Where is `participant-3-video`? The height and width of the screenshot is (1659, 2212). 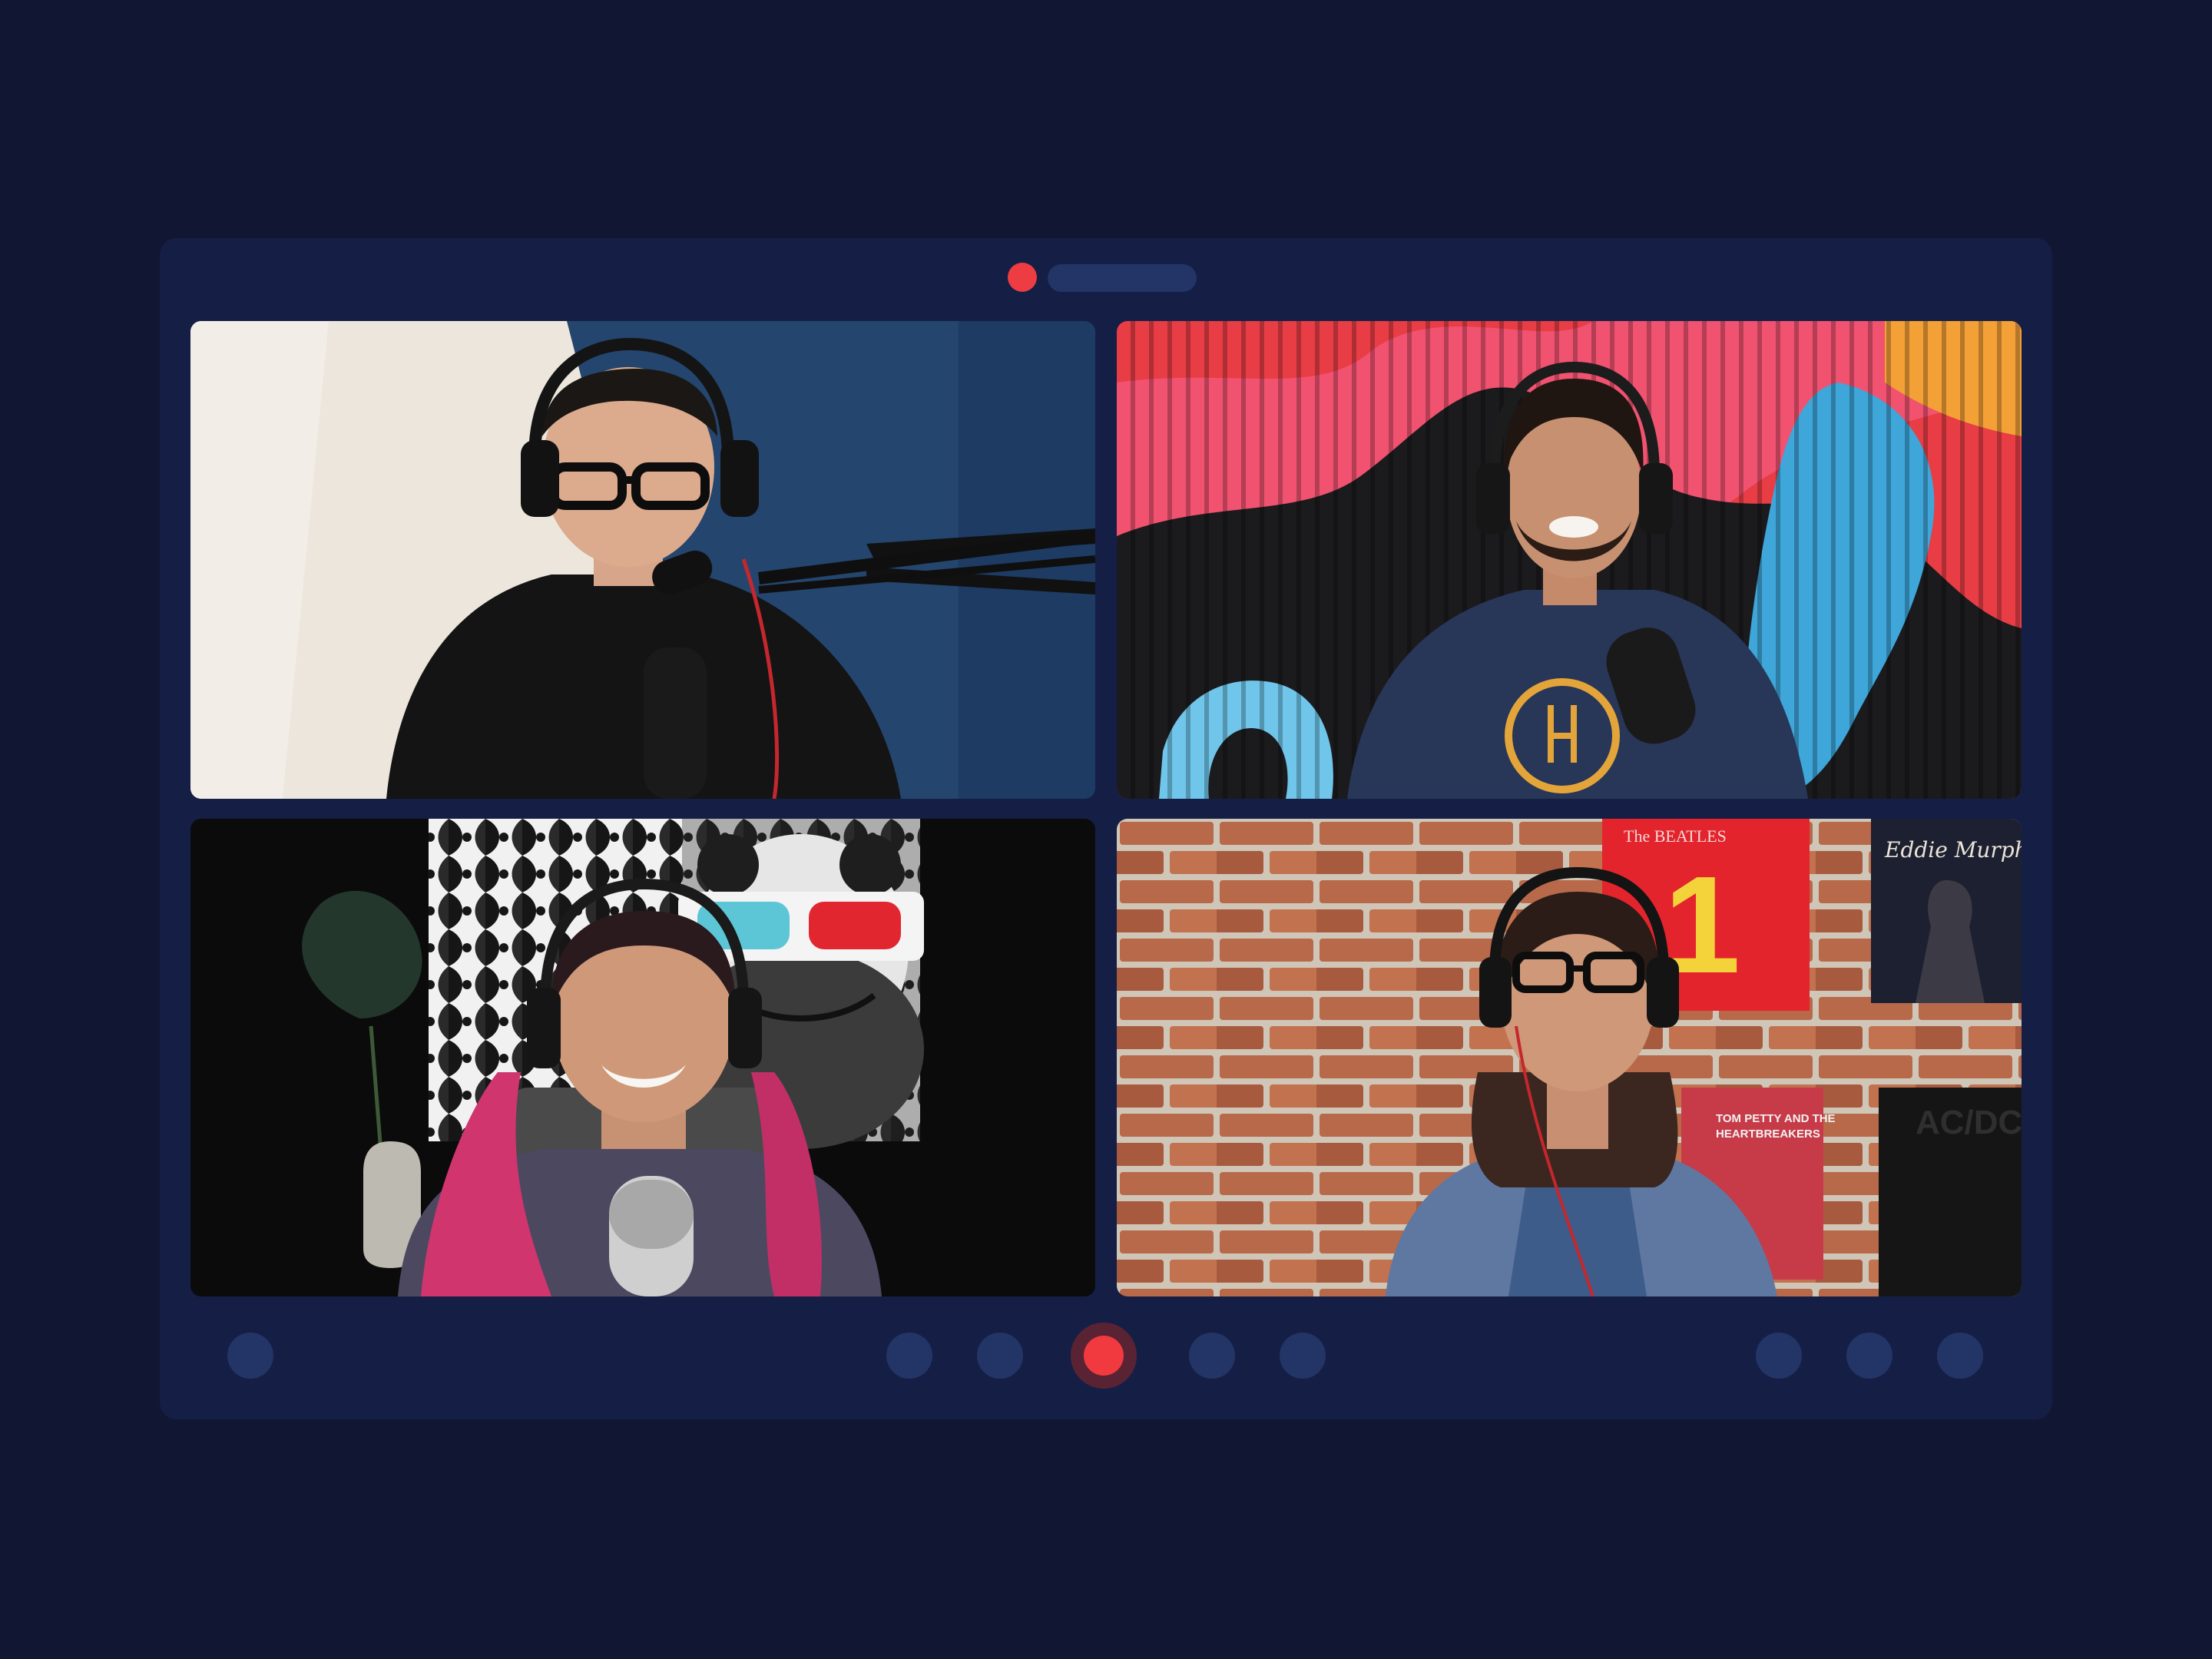 participant-3-video is located at coordinates (643, 1057).